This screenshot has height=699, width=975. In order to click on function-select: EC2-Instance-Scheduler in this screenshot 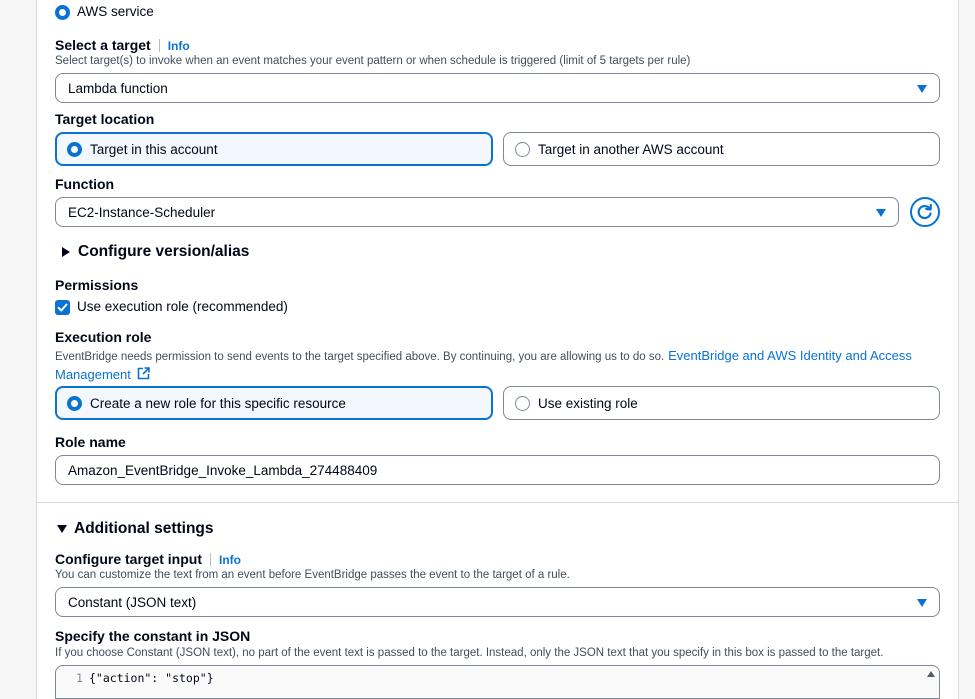, I will do `click(477, 212)`.